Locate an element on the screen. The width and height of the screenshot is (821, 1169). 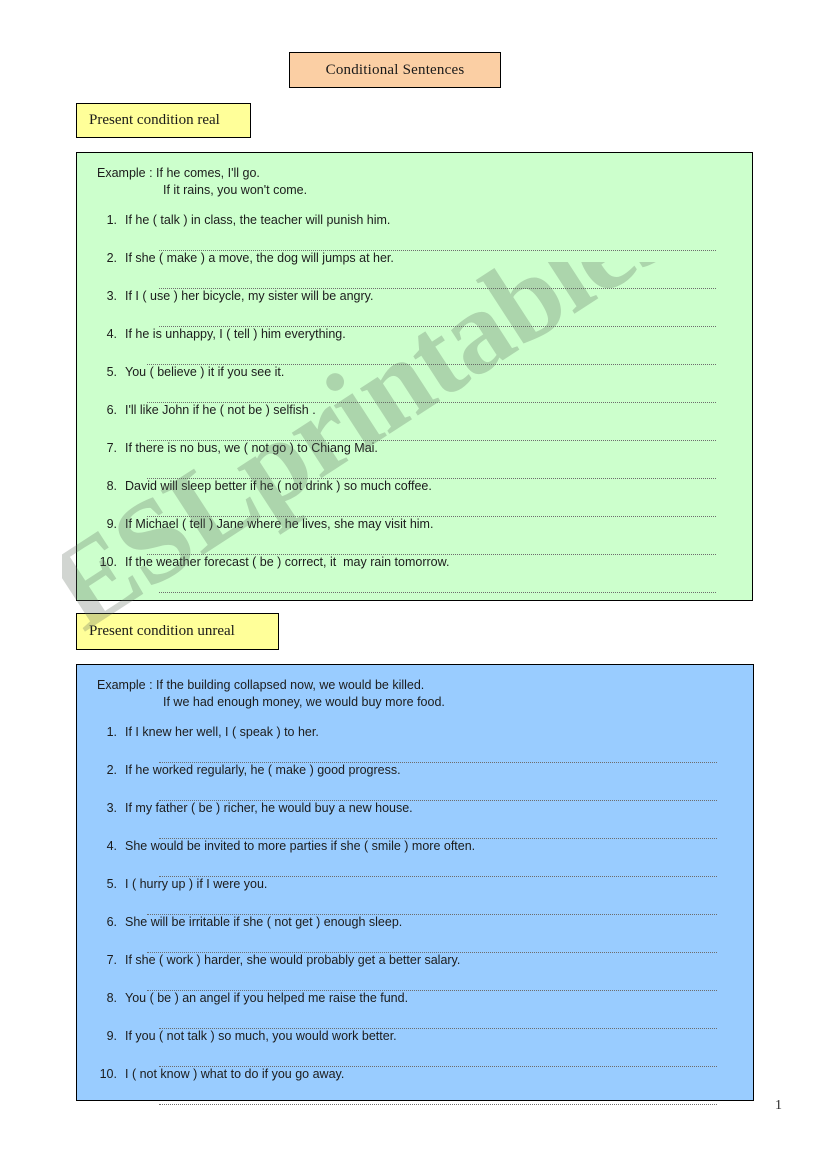
section-heading-unreal: Present condition unreal is located at coordinates (177, 631).